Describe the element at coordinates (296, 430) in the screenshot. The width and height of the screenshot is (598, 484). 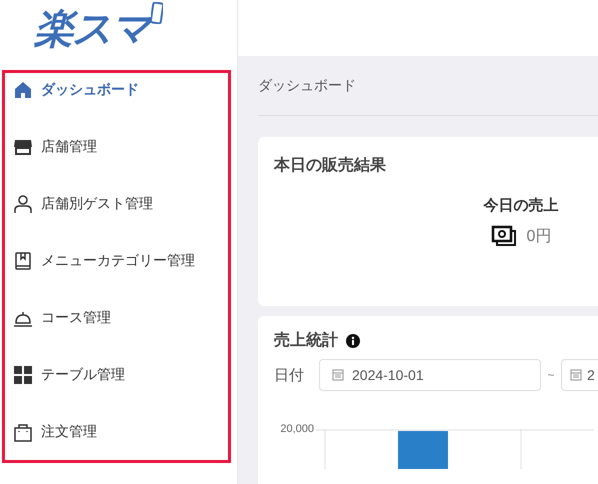
I see `axis-tick-label: 20,000` at that location.